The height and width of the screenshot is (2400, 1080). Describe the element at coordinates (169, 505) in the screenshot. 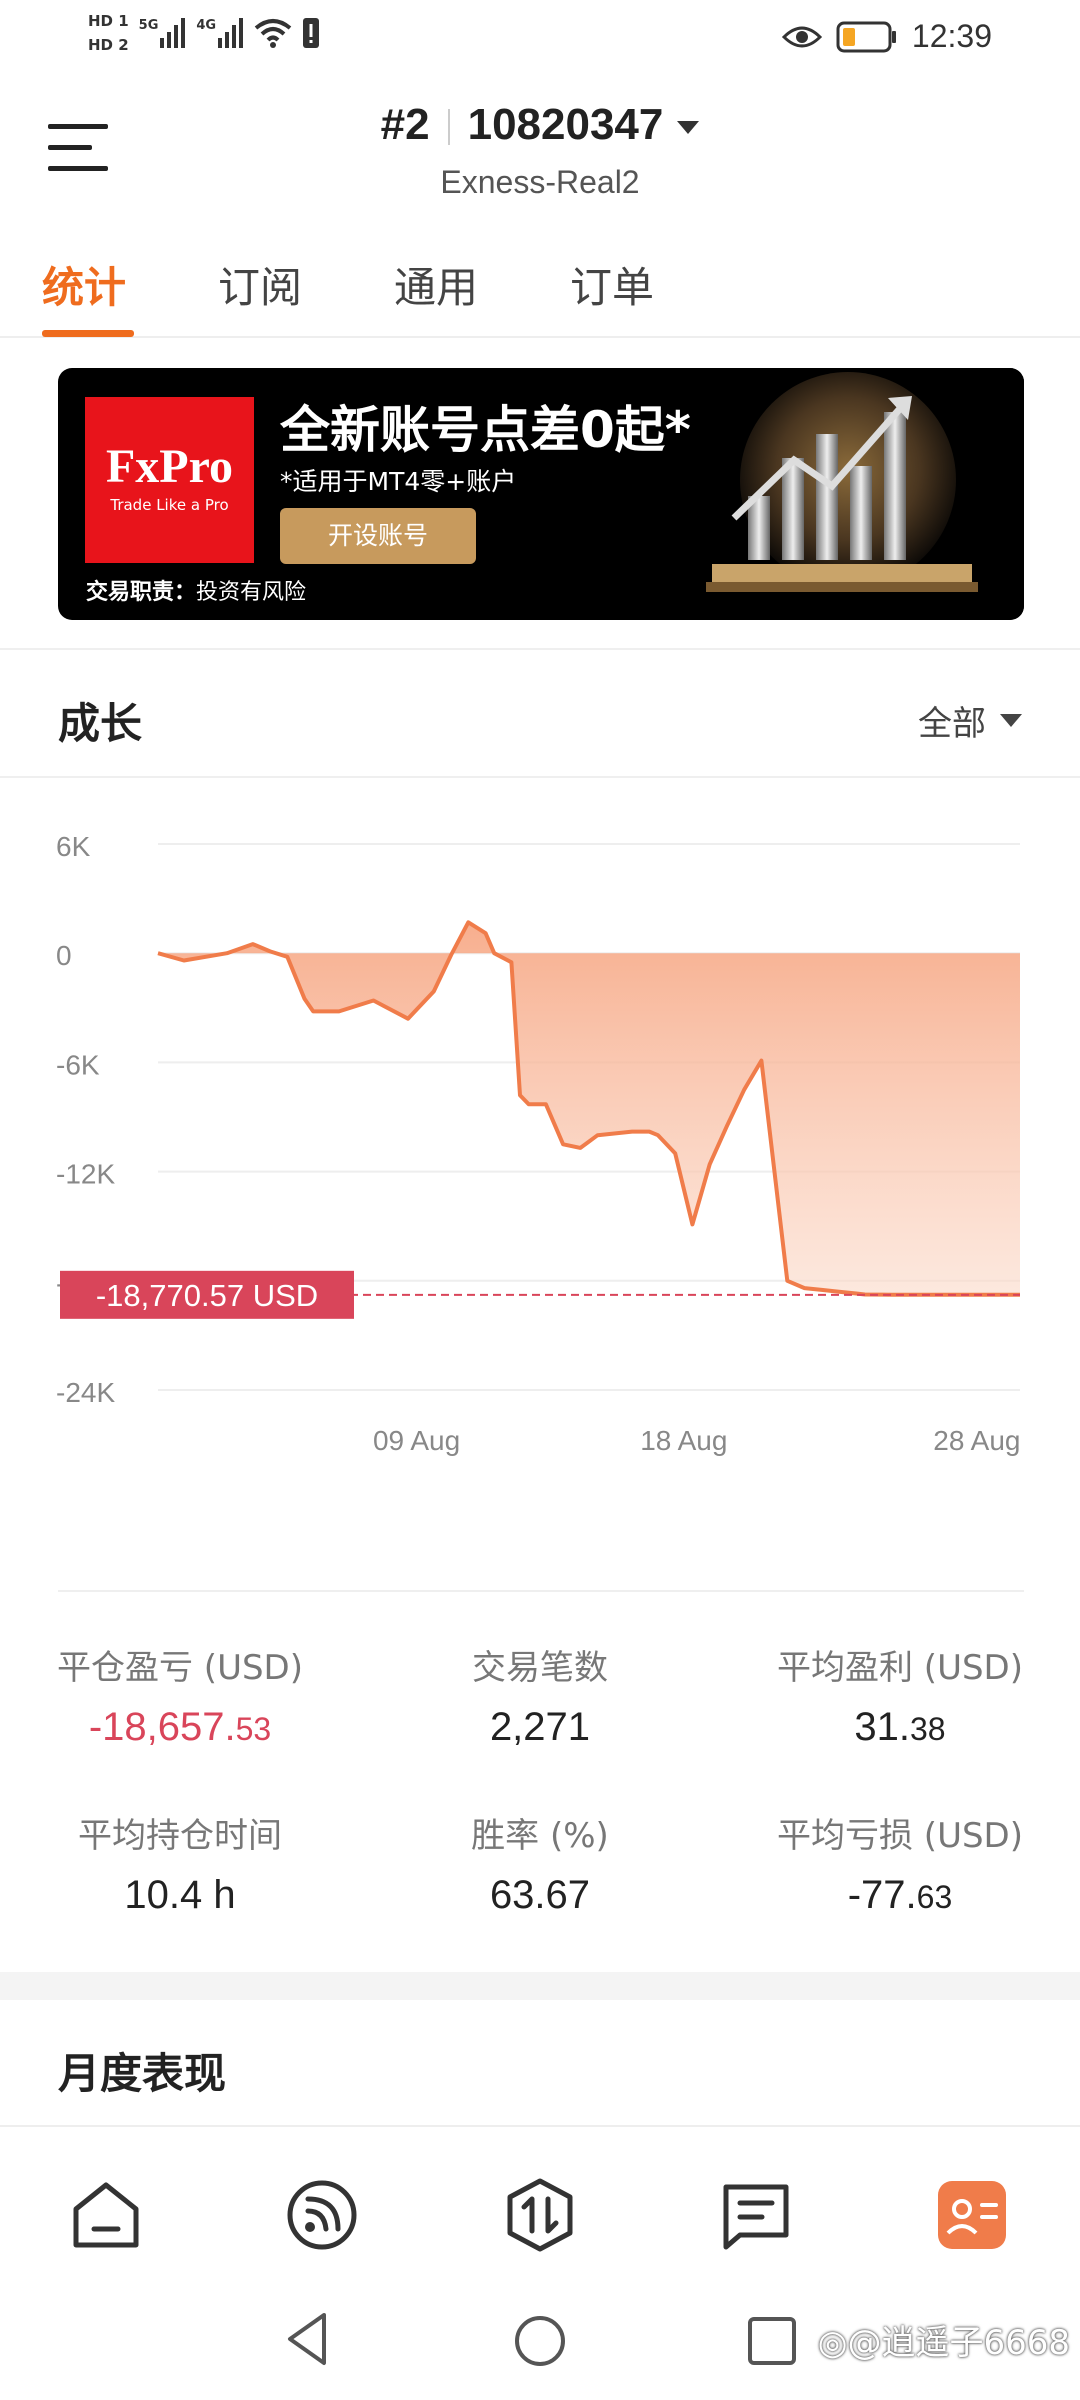

I see `brand-tagline: Trade Like a Pro` at that location.